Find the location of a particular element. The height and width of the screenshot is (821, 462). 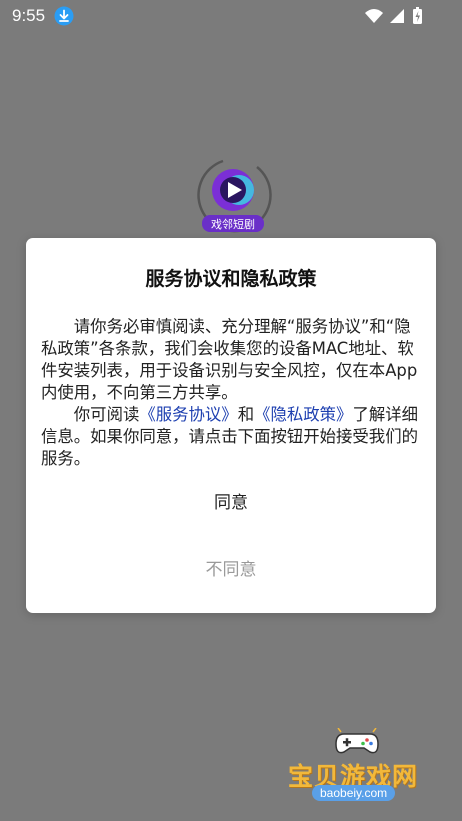

app-logo: 戏邻短剧 is located at coordinates (234, 196).